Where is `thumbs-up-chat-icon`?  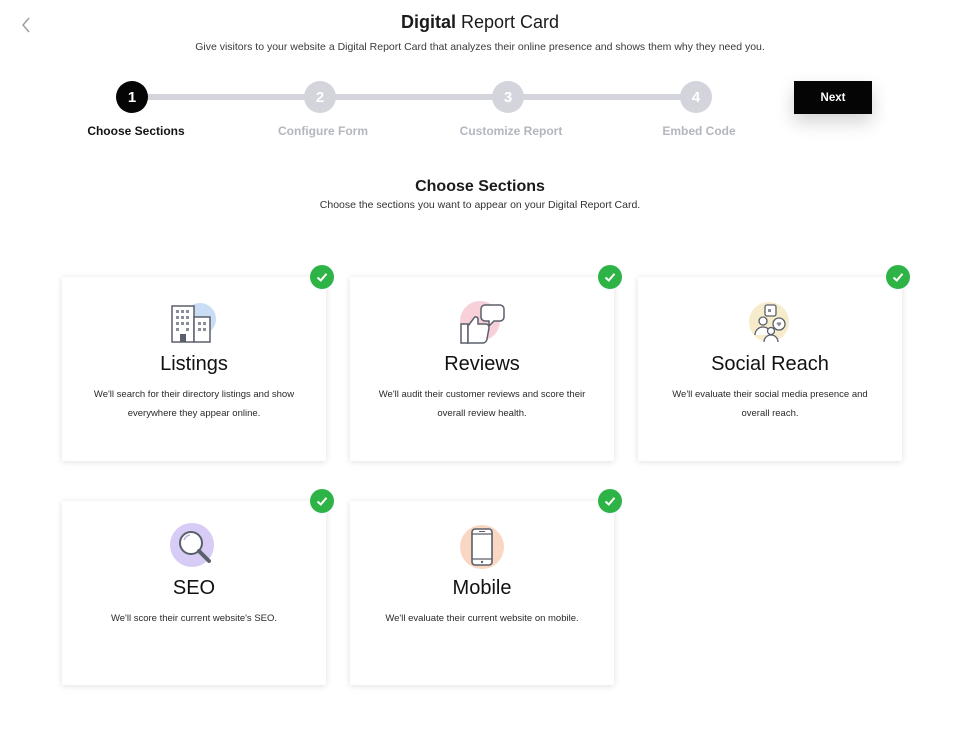
thumbs-up-chat-icon is located at coordinates (482, 323).